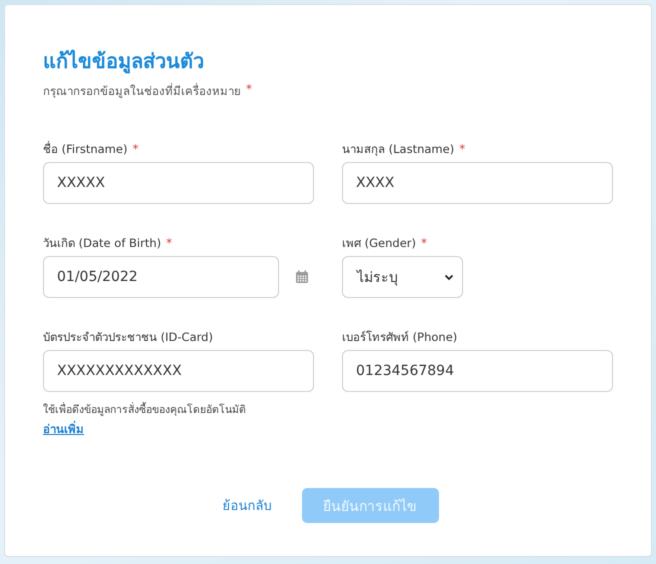 This screenshot has height=564, width=656. Describe the element at coordinates (178, 371) in the screenshot. I see `input-field: XXXXXXXXXXXXX` at that location.